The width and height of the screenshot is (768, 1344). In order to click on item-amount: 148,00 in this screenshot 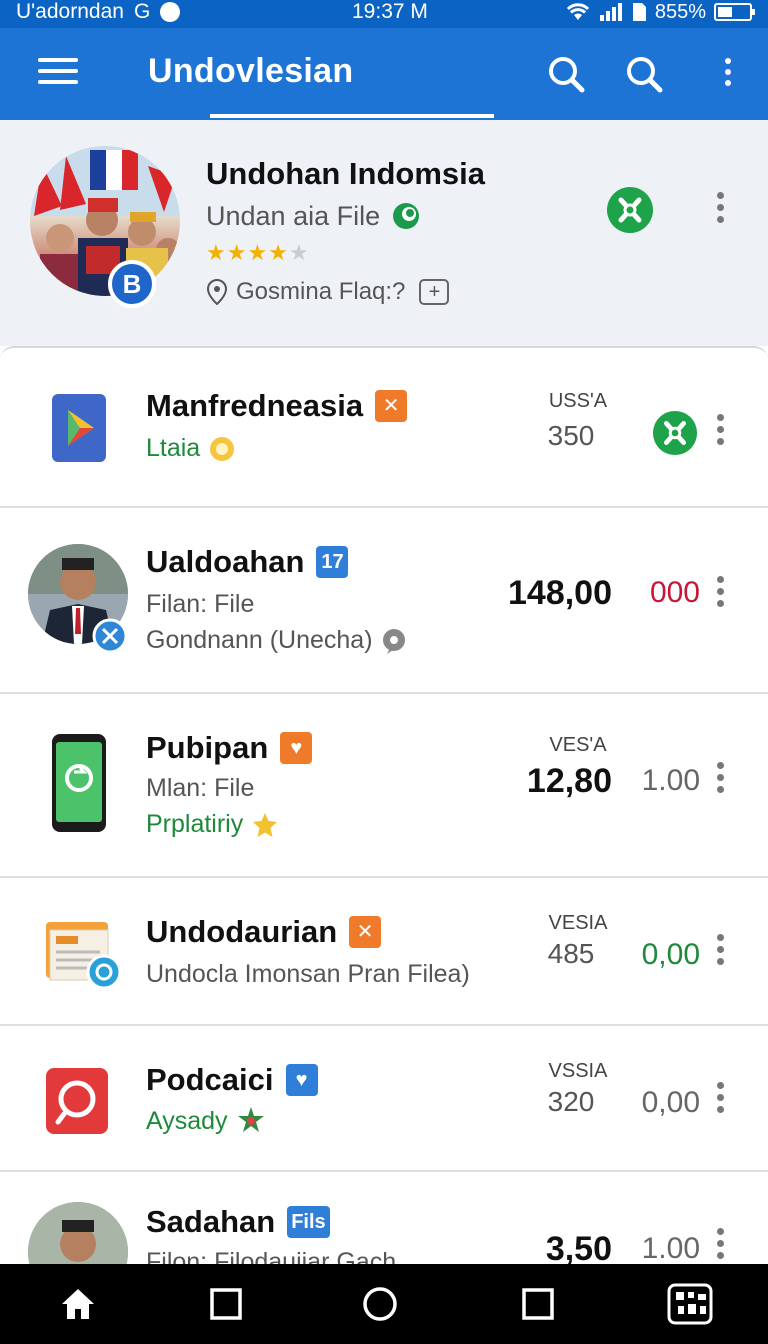, I will do `click(560, 593)`.